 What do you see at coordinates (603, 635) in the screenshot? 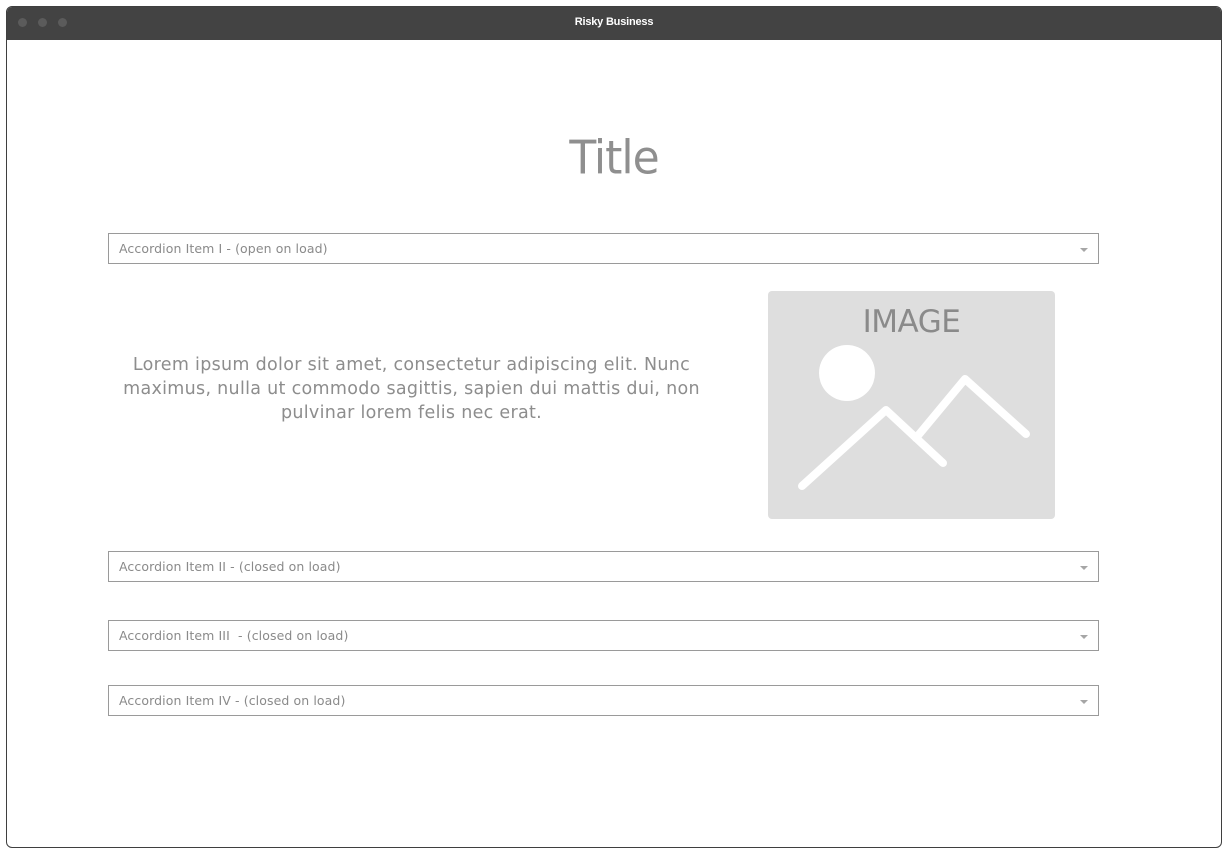
I see `accordion-item-3-header: Accordion Item III - (closed on load)` at bounding box center [603, 635].